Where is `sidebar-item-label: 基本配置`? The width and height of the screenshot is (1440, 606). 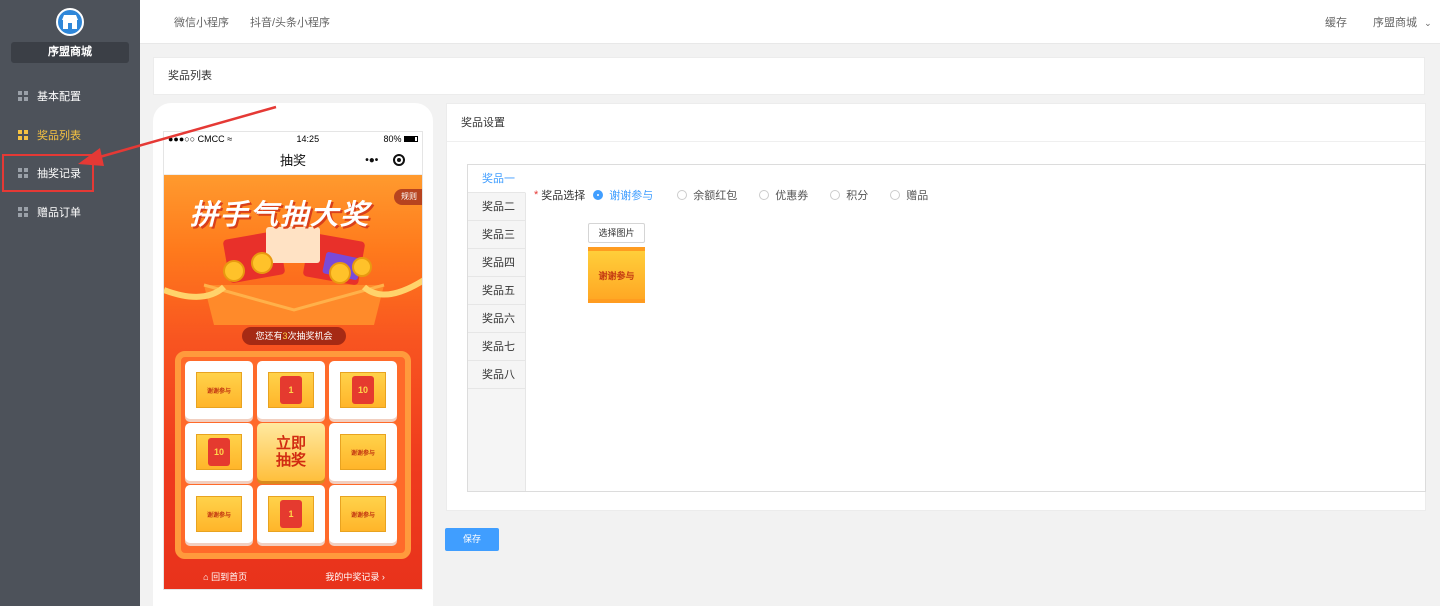
sidebar-item-label: 基本配置 is located at coordinates (59, 96).